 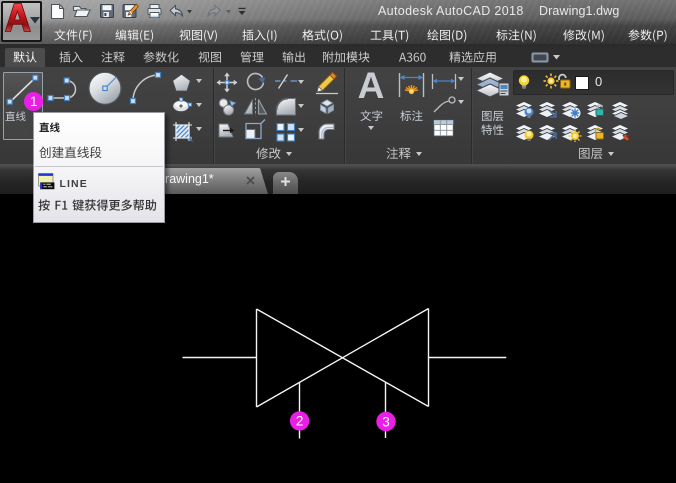 I want to click on svg-text: 2, so click(x=300, y=421).